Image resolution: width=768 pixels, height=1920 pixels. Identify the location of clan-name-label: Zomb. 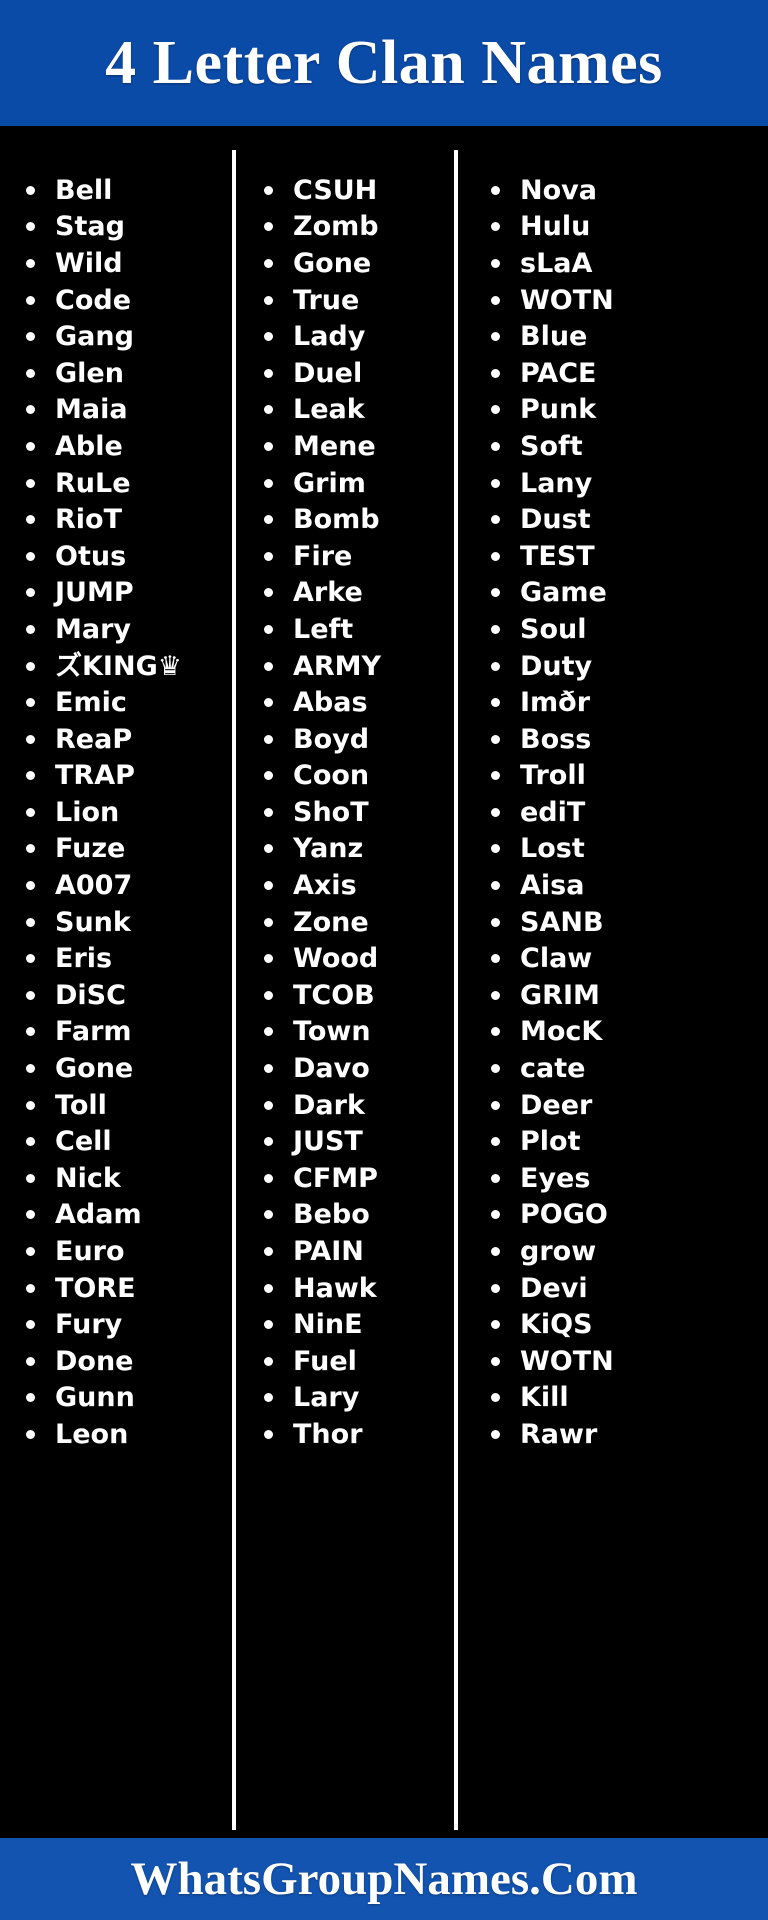
(336, 227).